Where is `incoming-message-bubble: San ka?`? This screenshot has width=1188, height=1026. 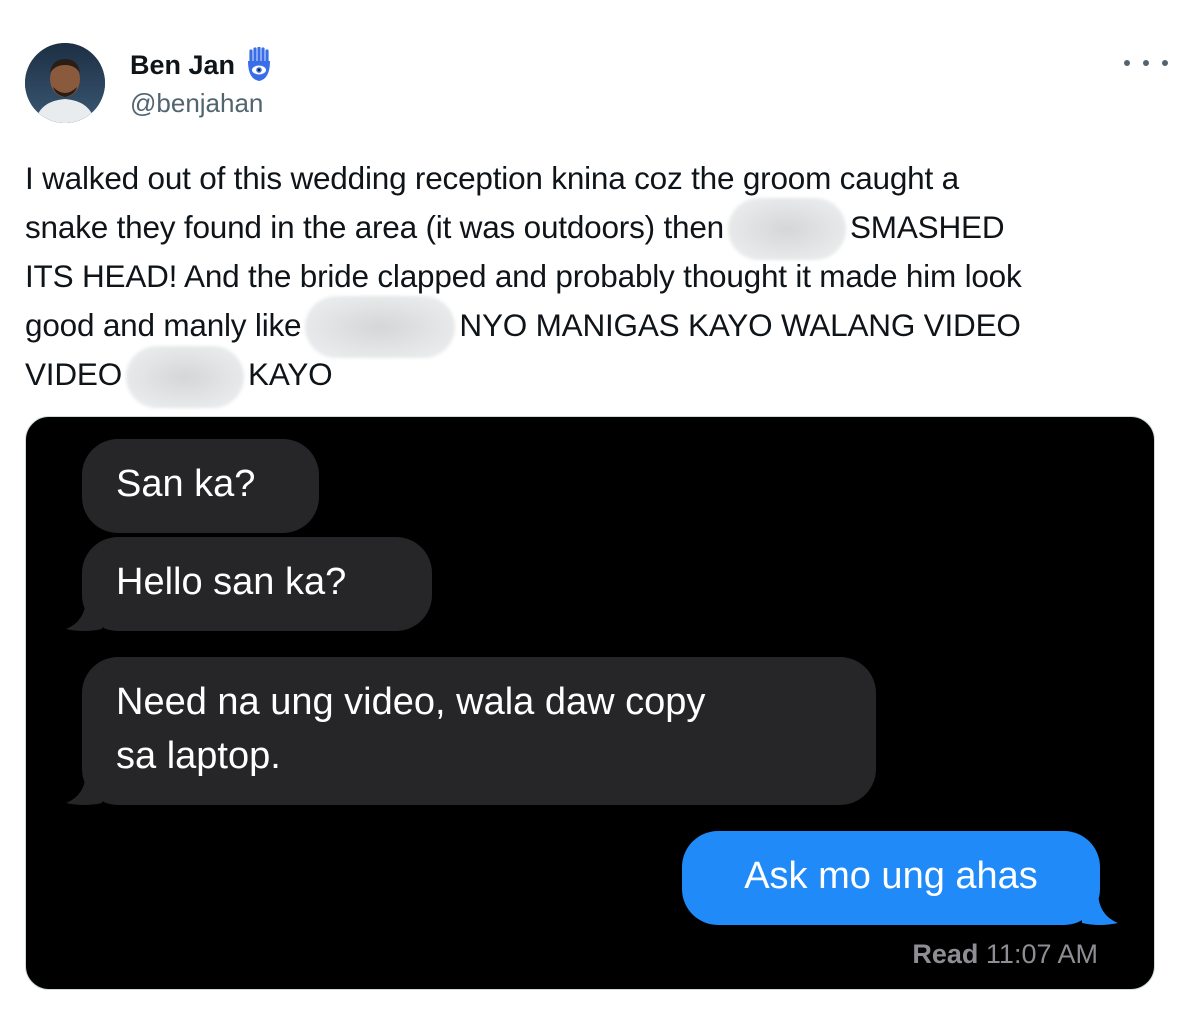 incoming-message-bubble: San ka? is located at coordinates (200, 486).